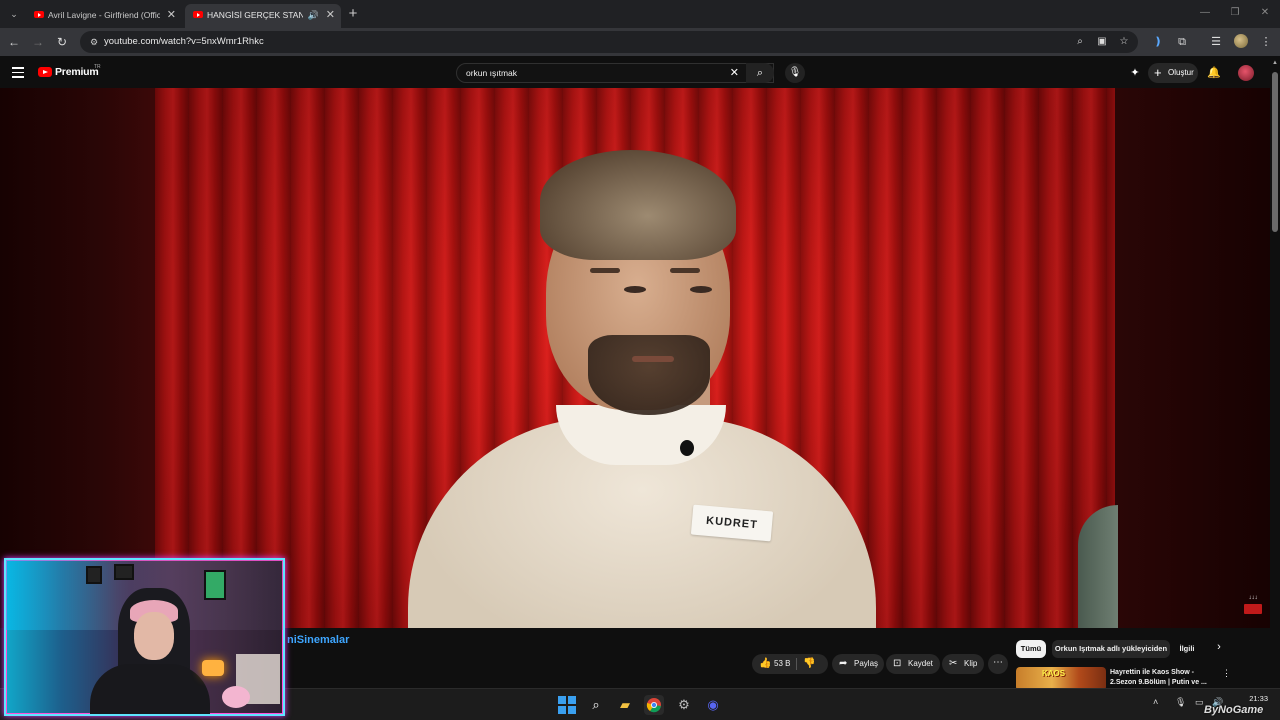 This screenshot has height=720, width=1280. Describe the element at coordinates (94, 42) in the screenshot. I see `site-info-icon: ⚙` at that location.